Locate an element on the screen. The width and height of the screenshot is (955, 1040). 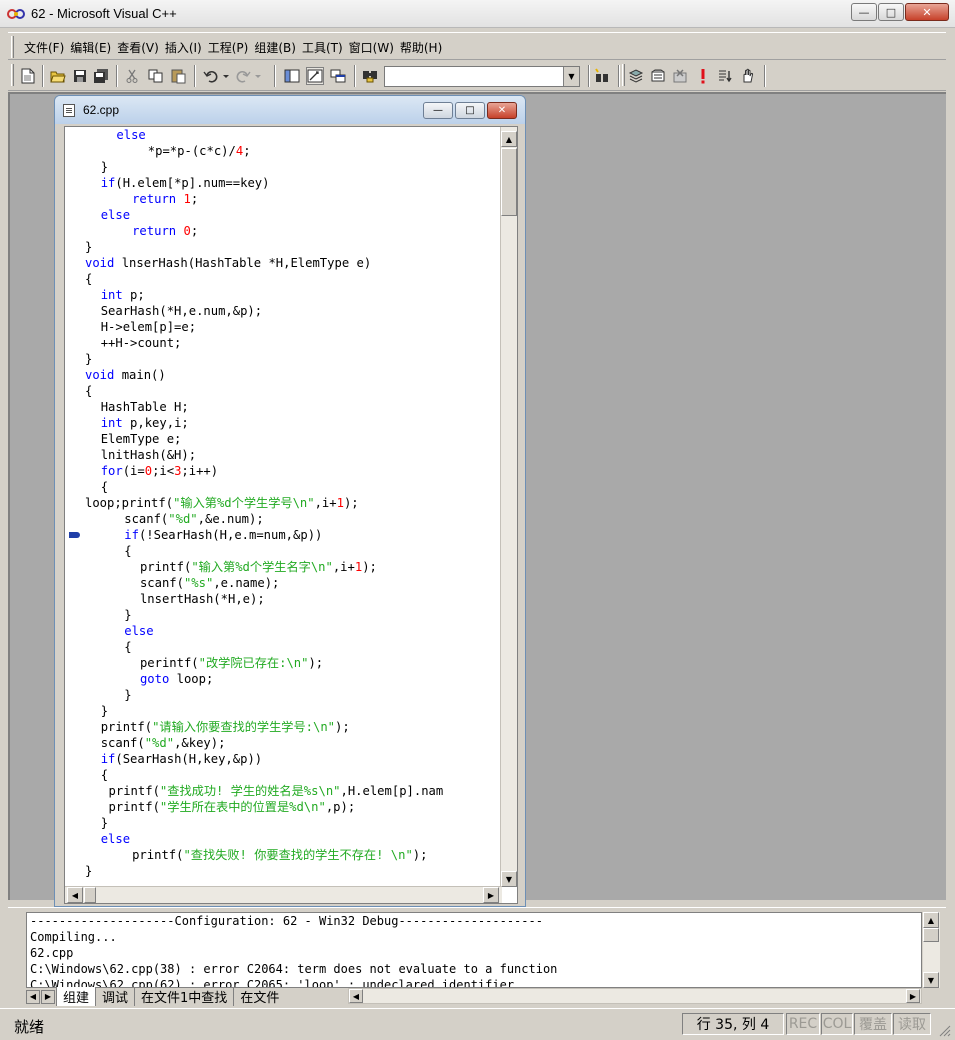
doc-close-button: ✕ is located at coordinates (502, 110).